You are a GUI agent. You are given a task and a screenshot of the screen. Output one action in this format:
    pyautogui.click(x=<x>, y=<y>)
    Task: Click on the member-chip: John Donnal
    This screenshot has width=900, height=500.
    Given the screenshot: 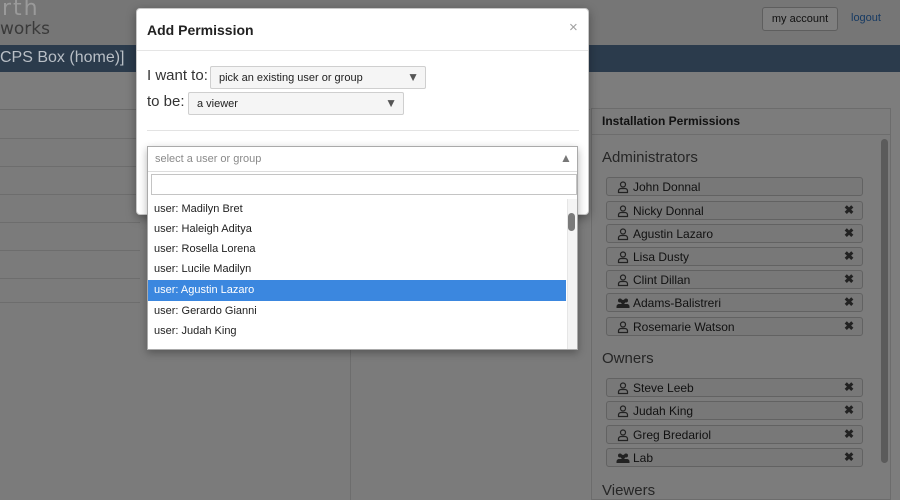 What is the action you would take?
    pyautogui.click(x=734, y=186)
    